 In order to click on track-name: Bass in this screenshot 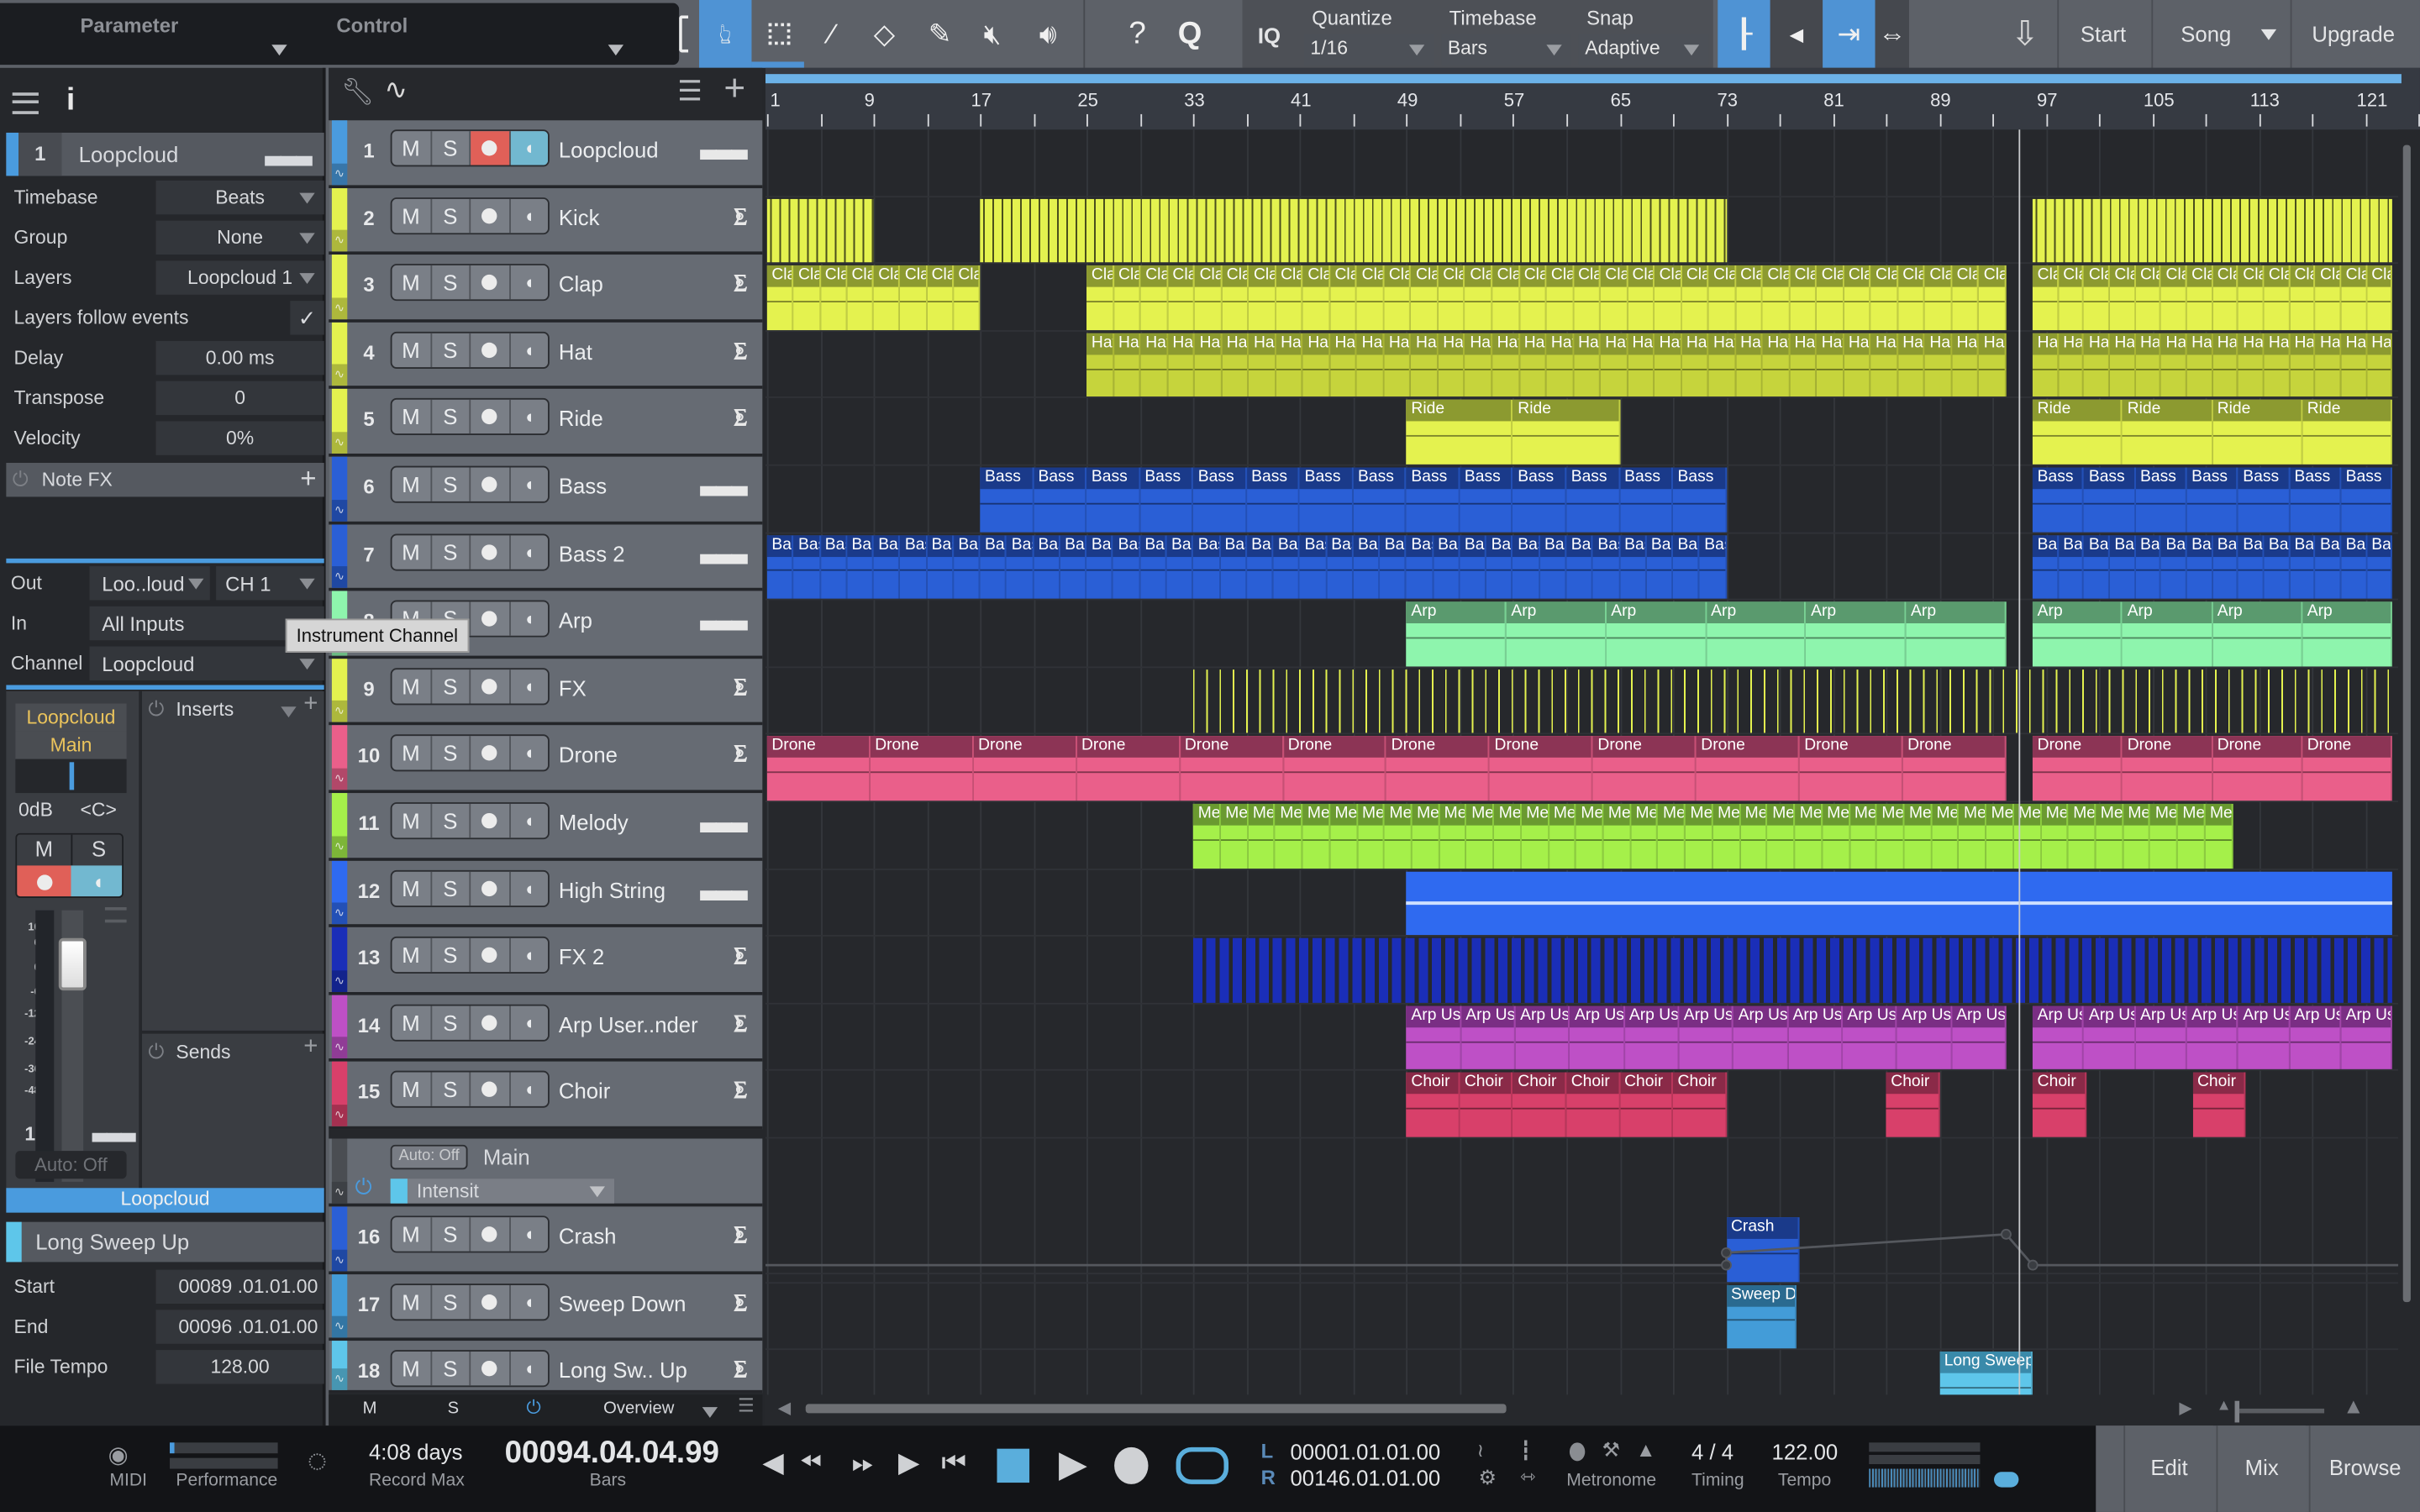, I will do `click(583, 486)`.